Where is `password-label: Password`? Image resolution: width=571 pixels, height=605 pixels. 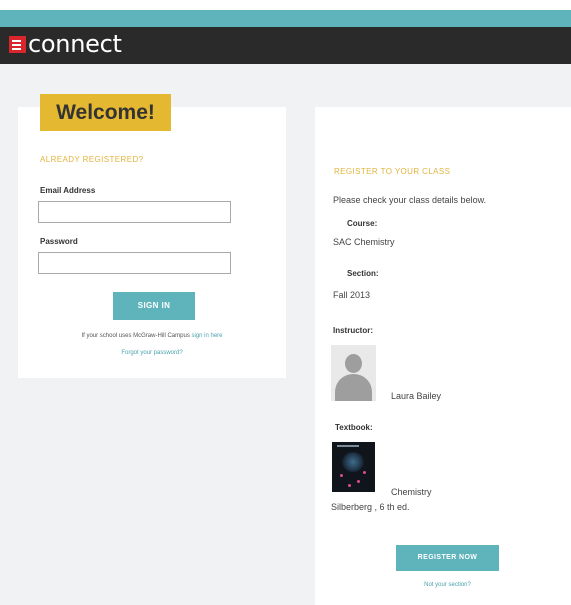 password-label: Password is located at coordinates (59, 241).